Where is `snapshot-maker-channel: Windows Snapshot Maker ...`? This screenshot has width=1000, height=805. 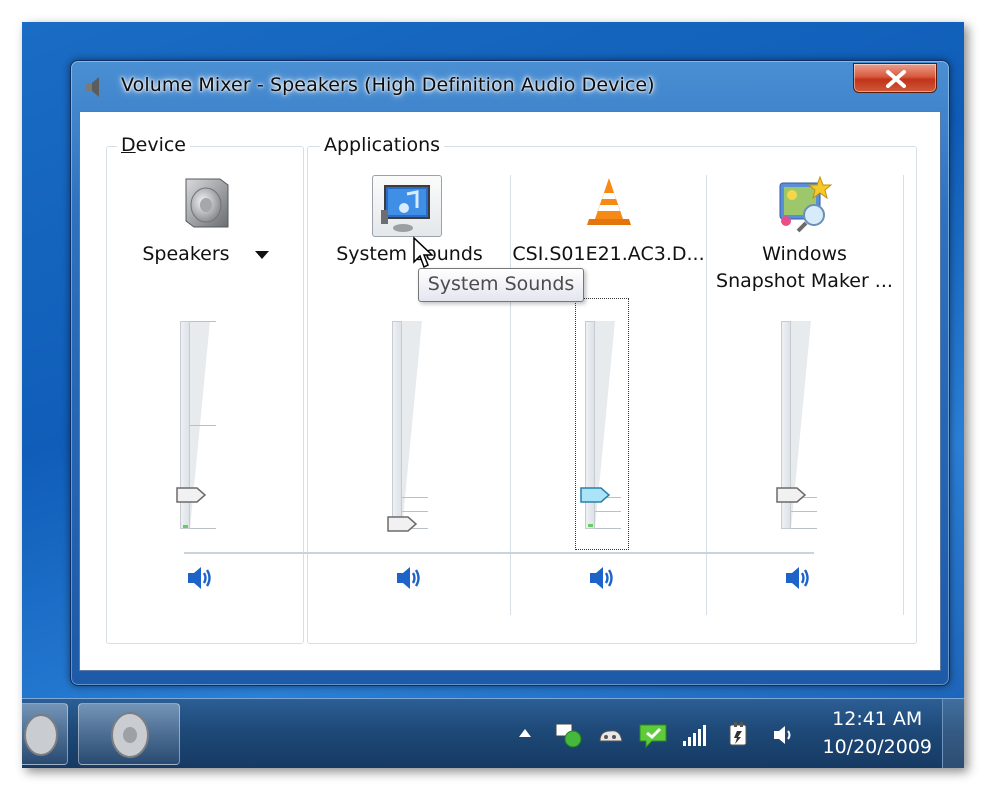
snapshot-maker-channel: Windows Snapshot Maker ... is located at coordinates (804, 396).